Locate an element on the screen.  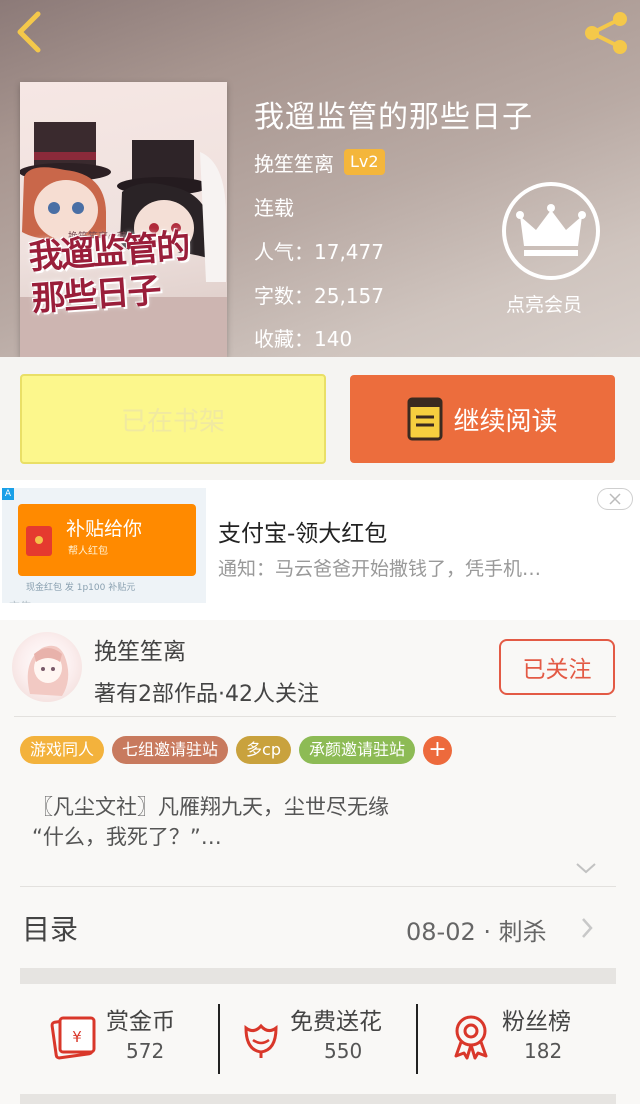
chevron-down-icon is located at coordinates (586, 868).